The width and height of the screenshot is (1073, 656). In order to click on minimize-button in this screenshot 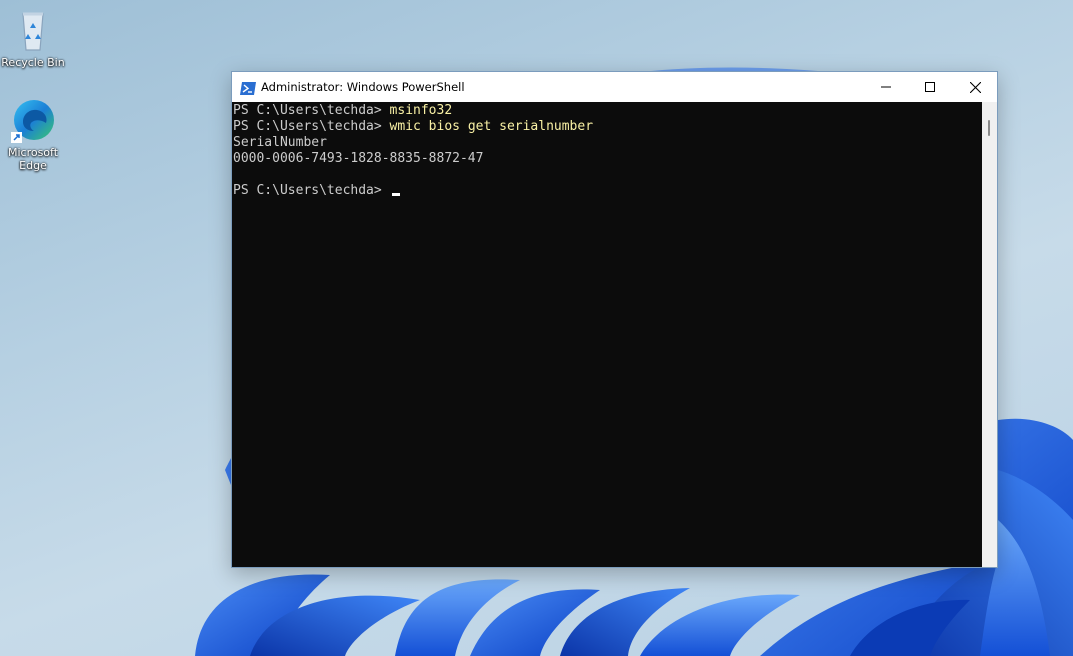, I will do `click(886, 87)`.